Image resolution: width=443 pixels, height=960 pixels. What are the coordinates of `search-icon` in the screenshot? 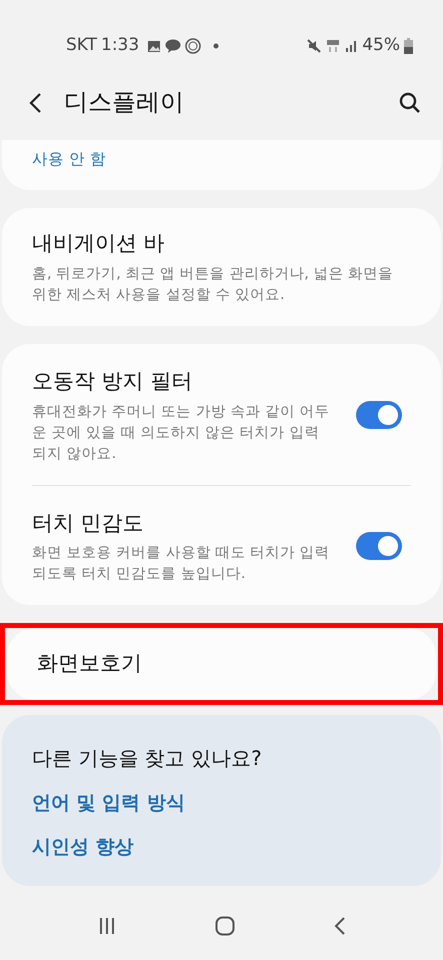 It's located at (410, 103).